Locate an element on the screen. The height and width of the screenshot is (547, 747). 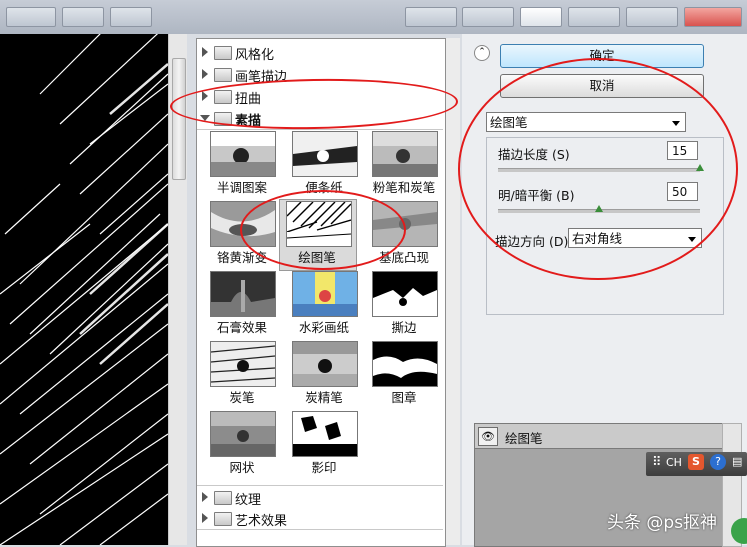
category-artistic: 艺术效果 is located at coordinates (320, 518).